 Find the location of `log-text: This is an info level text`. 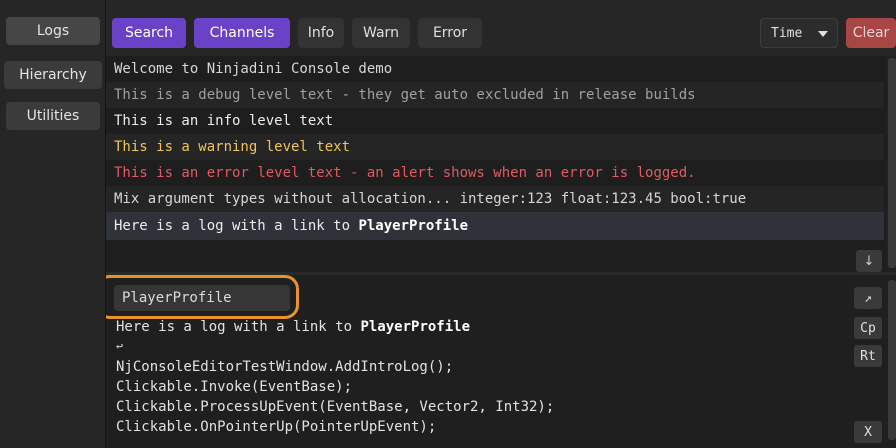

log-text: This is an info level text is located at coordinates (224, 121).